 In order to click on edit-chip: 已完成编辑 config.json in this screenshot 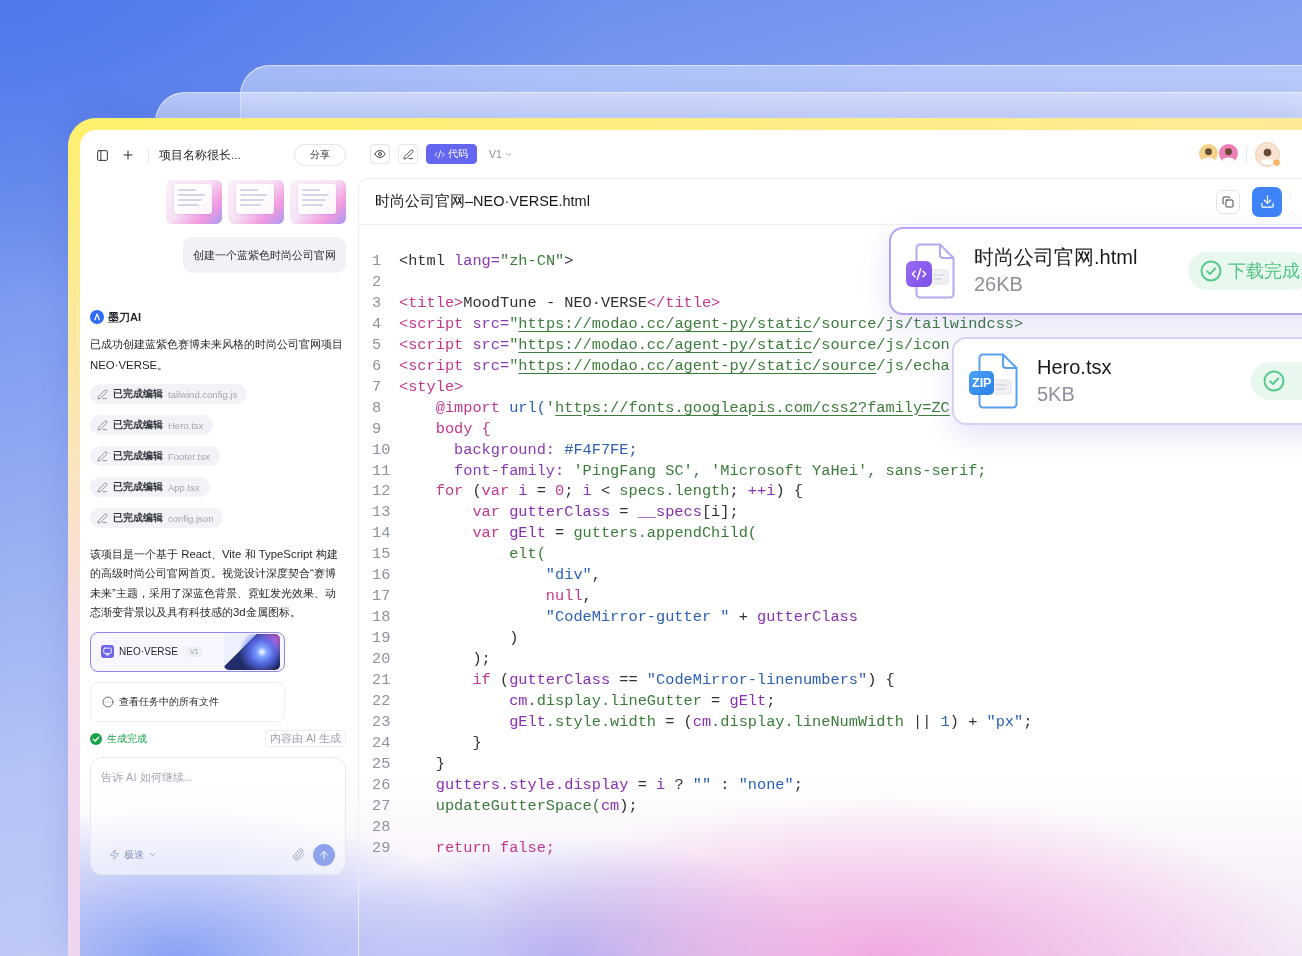, I will do `click(157, 518)`.